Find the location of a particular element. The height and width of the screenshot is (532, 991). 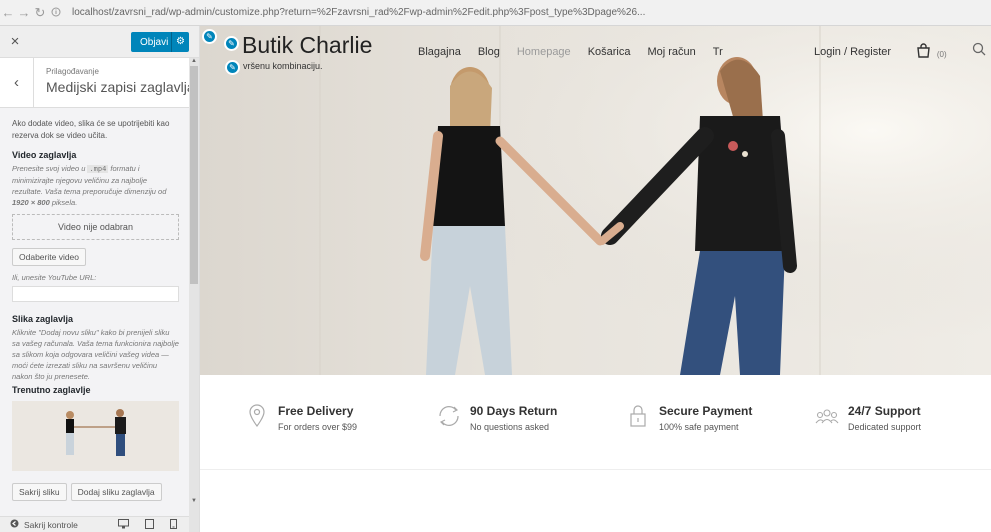

hide-controls-icon is located at coordinates (14, 524).